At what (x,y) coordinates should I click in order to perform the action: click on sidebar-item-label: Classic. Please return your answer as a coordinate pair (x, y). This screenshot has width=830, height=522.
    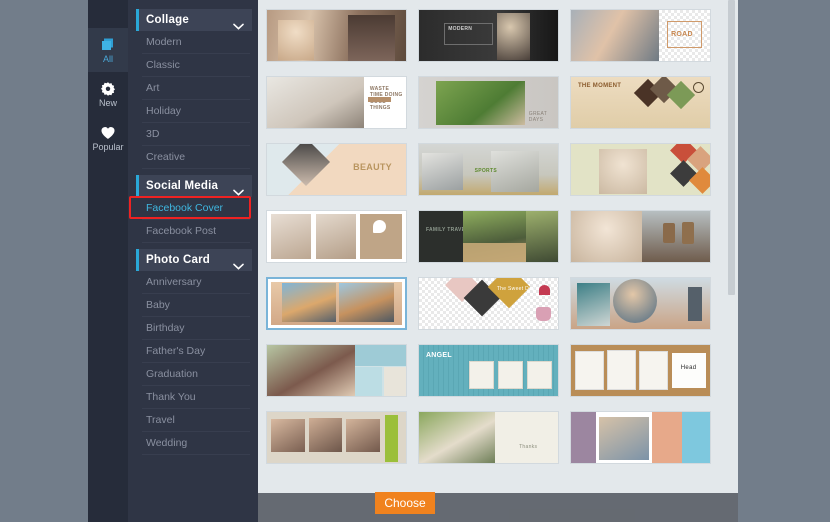
    Looking at the image, I should click on (163, 65).